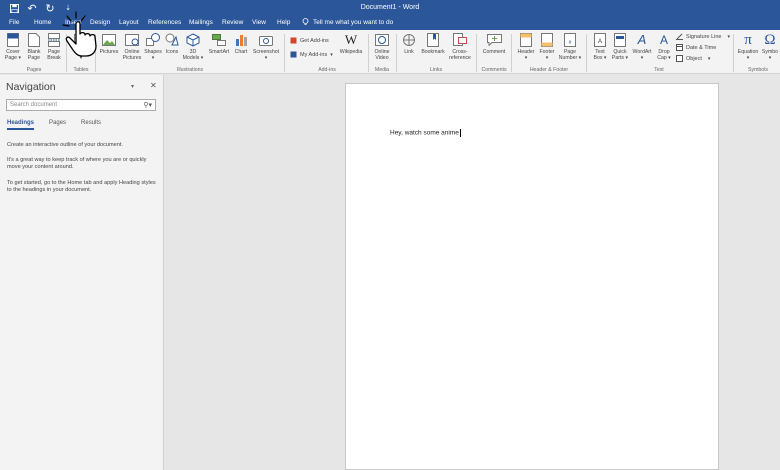  I want to click on tab-pages: Pages, so click(57, 125).